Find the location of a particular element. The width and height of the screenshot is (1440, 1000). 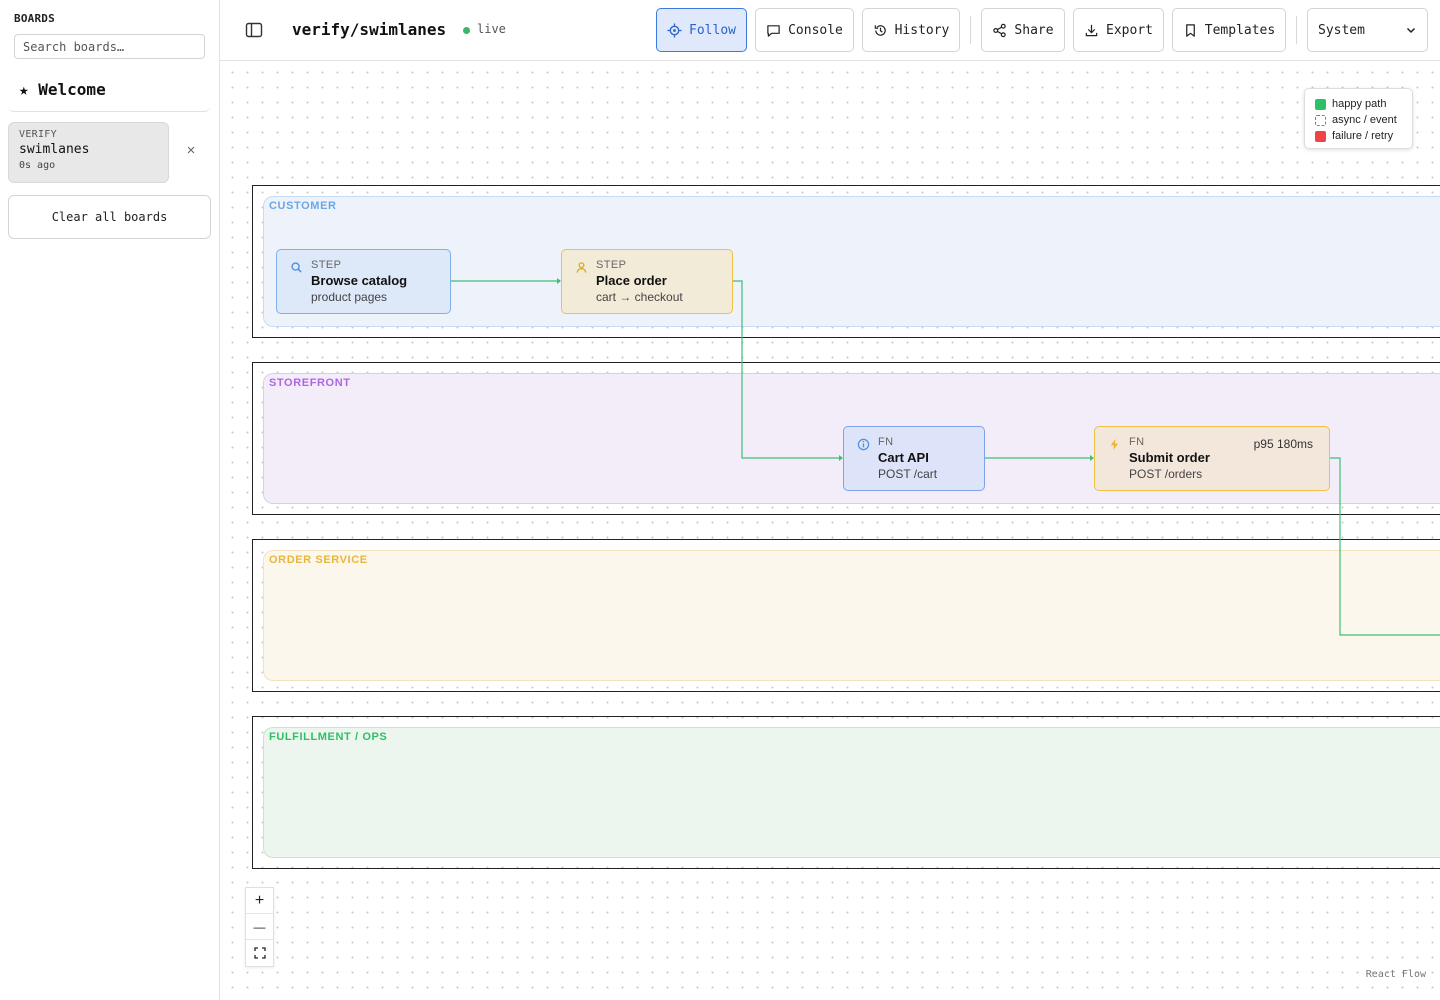

node-title: Submit order is located at coordinates (1169, 457).